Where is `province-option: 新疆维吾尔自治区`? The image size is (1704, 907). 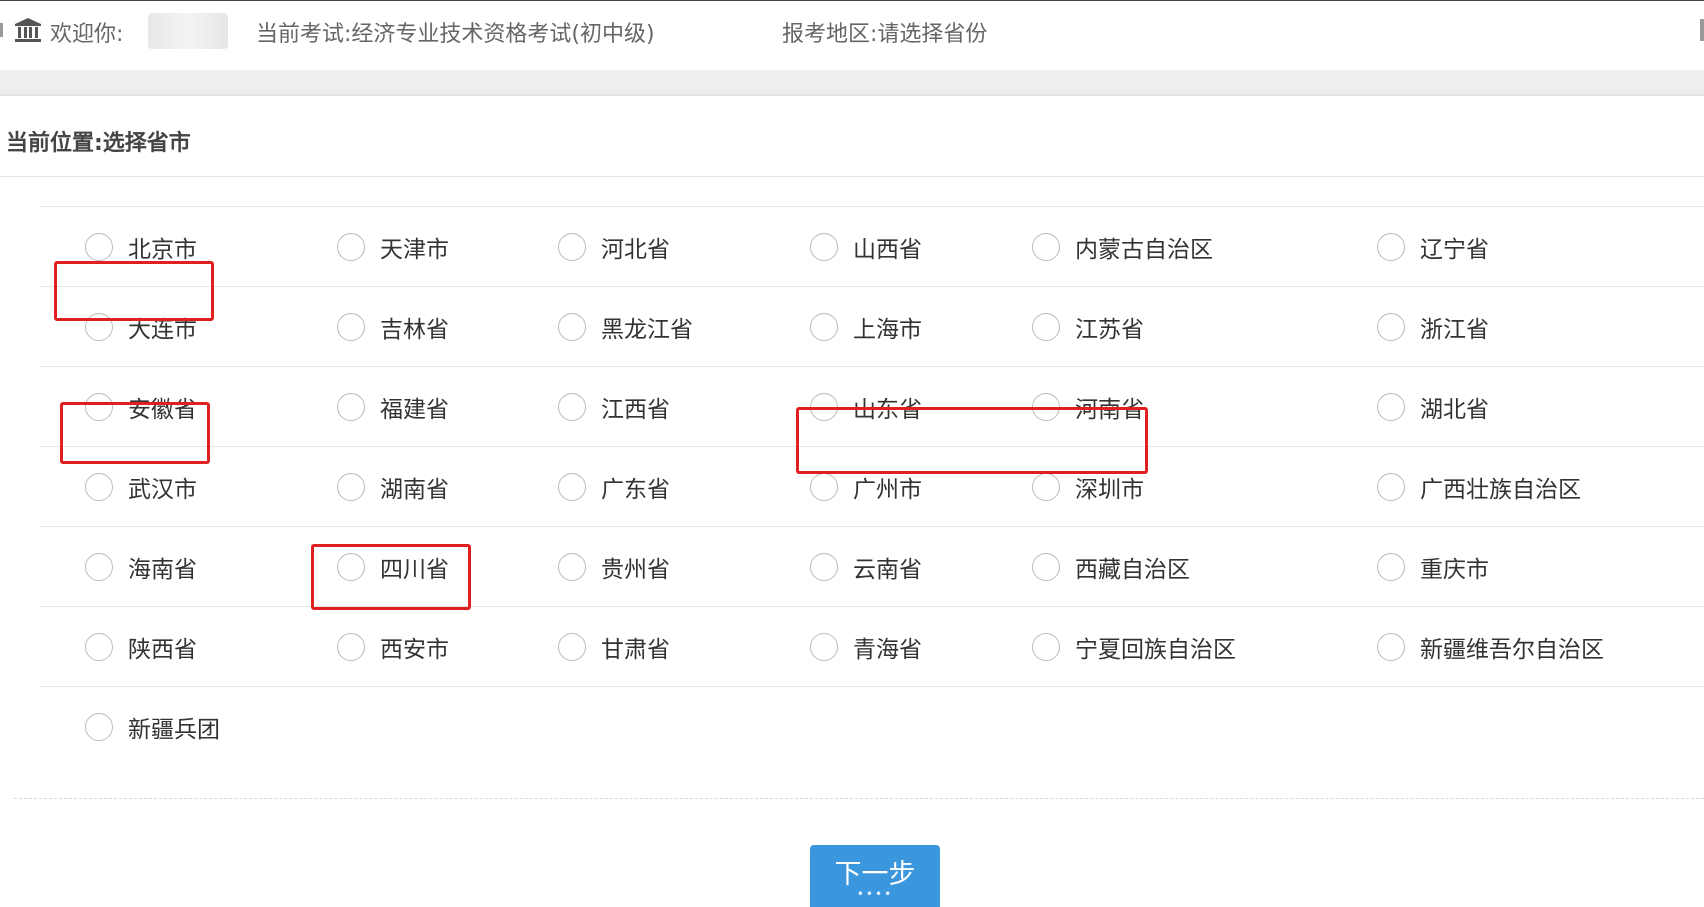 province-option: 新疆维吾尔自治区 is located at coordinates (1490, 646).